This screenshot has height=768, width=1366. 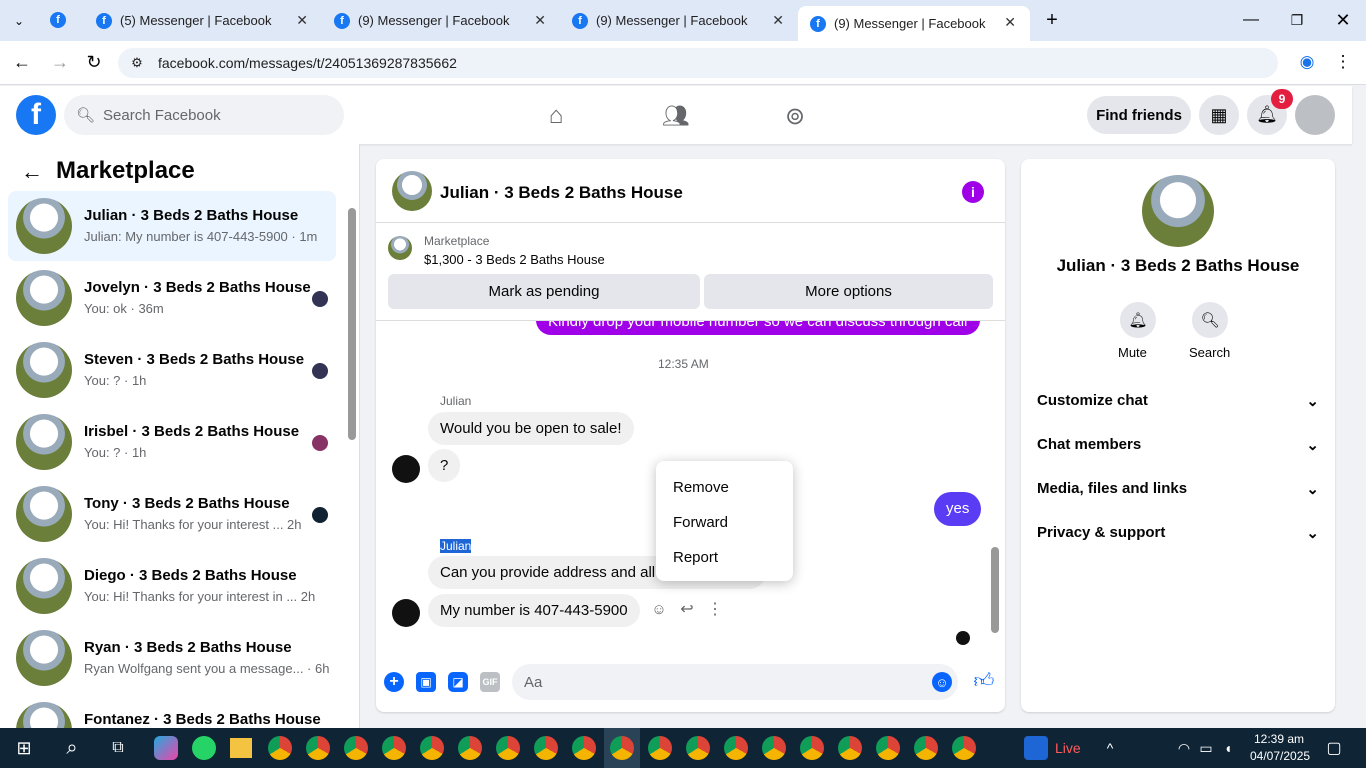 What do you see at coordinates (24, 748) in the screenshot?
I see `windows-start-icon: ⊞` at bounding box center [24, 748].